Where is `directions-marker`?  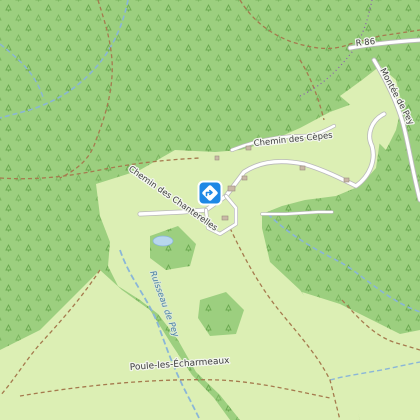
directions-marker is located at coordinates (210, 193).